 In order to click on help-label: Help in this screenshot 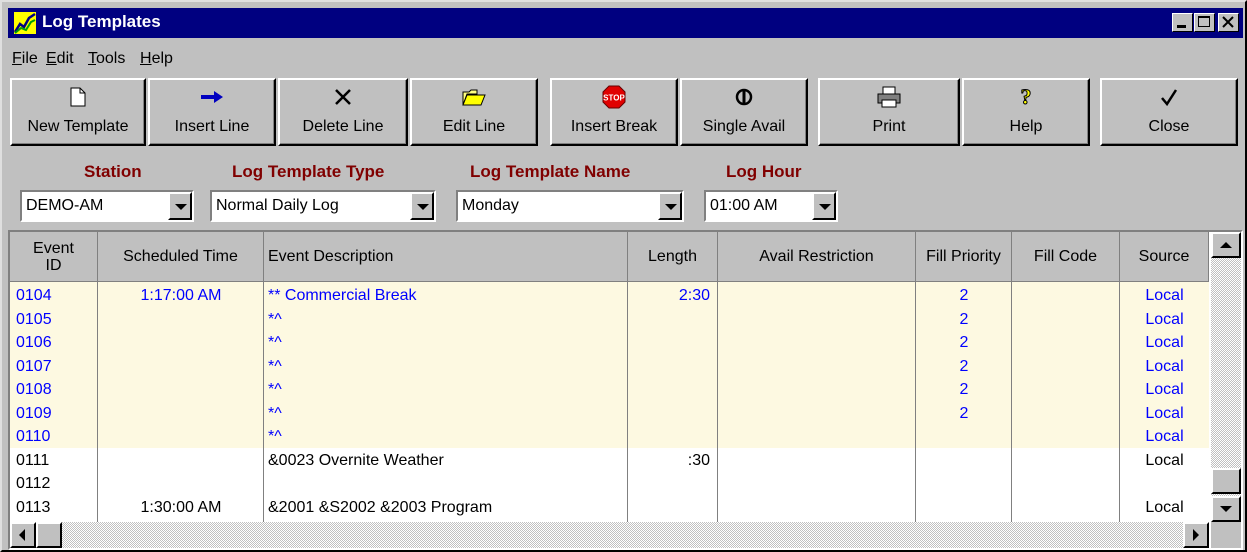, I will do `click(1026, 126)`.